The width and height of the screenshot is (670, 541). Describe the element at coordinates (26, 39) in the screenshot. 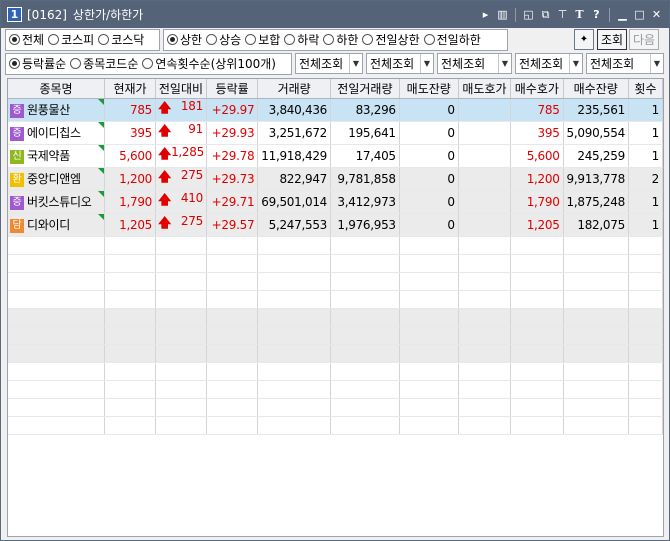

I see `radio-market-all: 전체` at that location.